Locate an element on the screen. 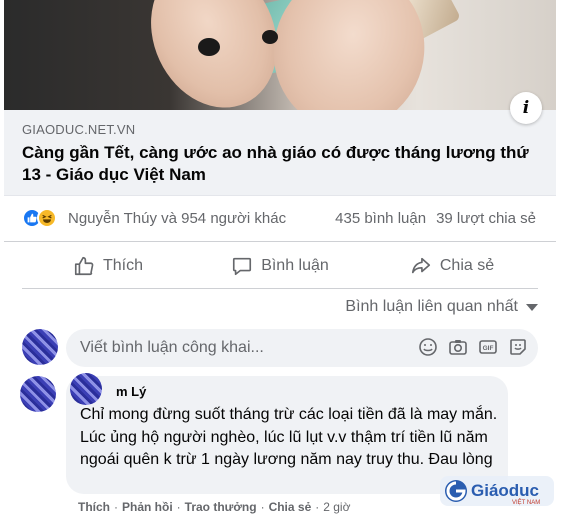 This screenshot has height=515, width=564. caret-down-icon is located at coordinates (532, 307).